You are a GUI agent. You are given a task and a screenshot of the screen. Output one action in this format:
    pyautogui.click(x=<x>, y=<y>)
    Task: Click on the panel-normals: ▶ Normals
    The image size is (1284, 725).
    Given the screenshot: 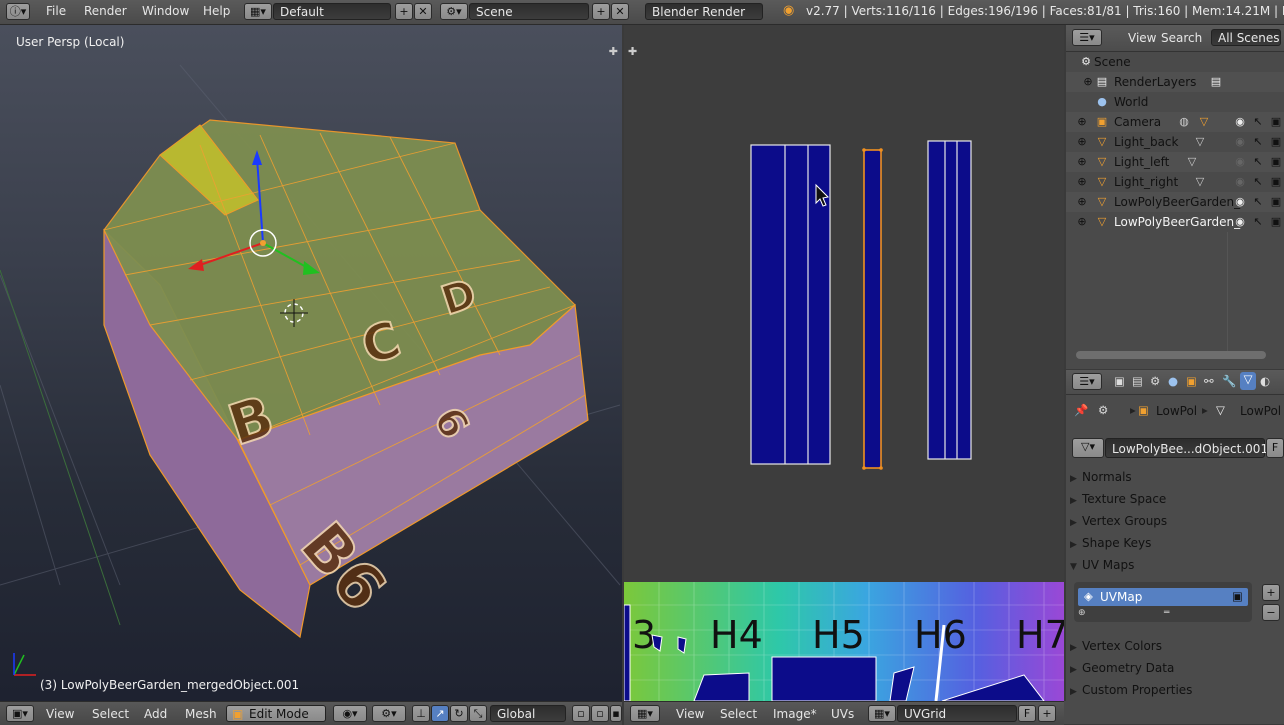 What is the action you would take?
    pyautogui.click(x=1175, y=477)
    